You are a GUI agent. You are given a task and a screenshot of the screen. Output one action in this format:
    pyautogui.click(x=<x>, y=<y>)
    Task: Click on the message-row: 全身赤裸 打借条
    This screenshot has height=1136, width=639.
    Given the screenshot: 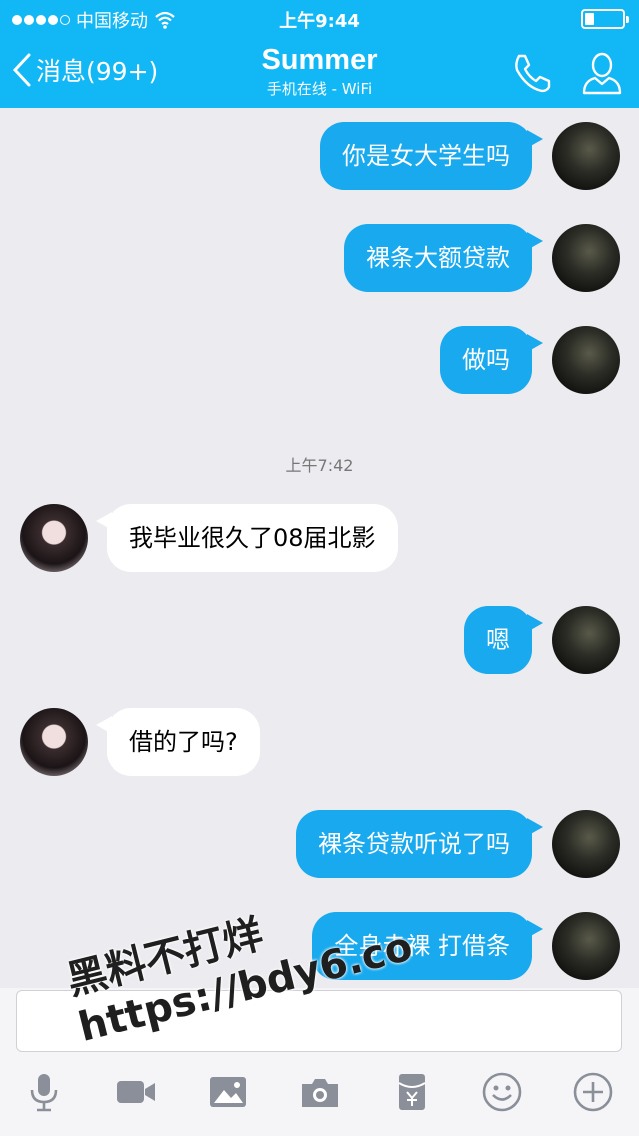 What is the action you would take?
    pyautogui.click(x=319, y=947)
    